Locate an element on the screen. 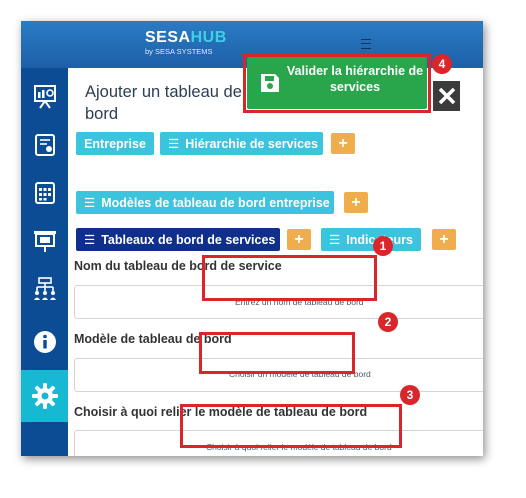  close-icon is located at coordinates (446, 96).